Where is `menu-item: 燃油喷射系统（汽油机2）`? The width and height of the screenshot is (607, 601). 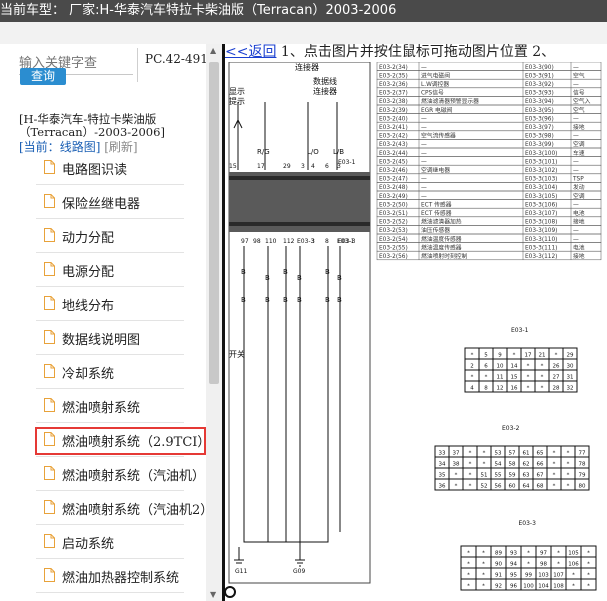
menu-item: 燃油喷射系统（汽油机2） is located at coordinates (106, 508).